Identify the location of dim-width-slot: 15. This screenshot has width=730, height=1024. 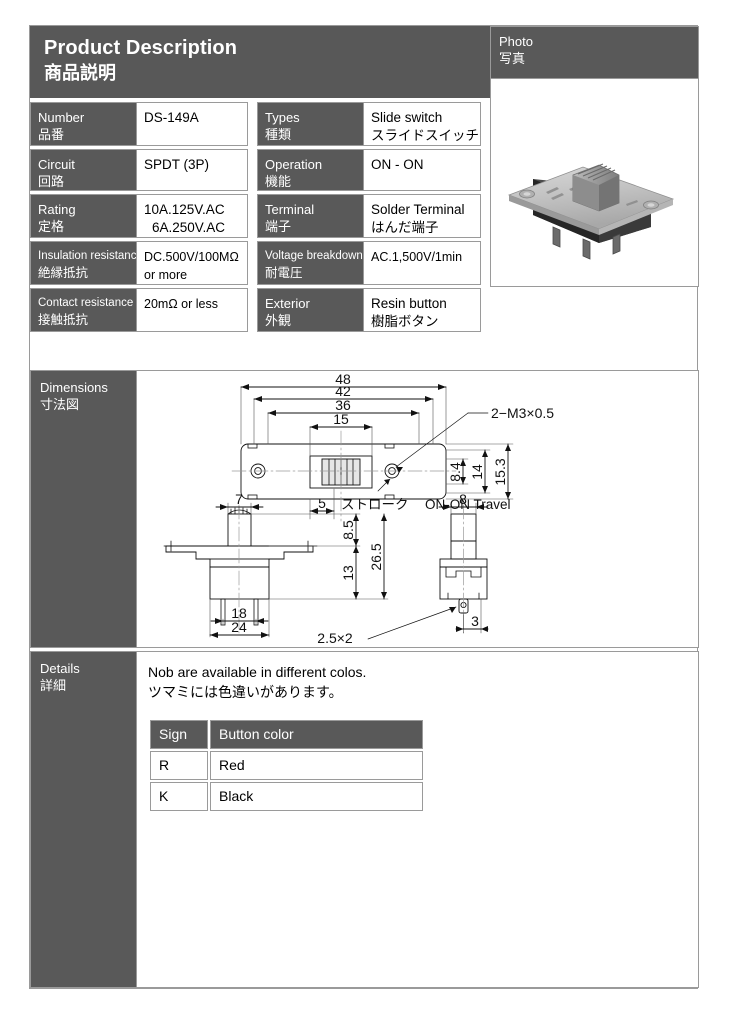
(341, 419).